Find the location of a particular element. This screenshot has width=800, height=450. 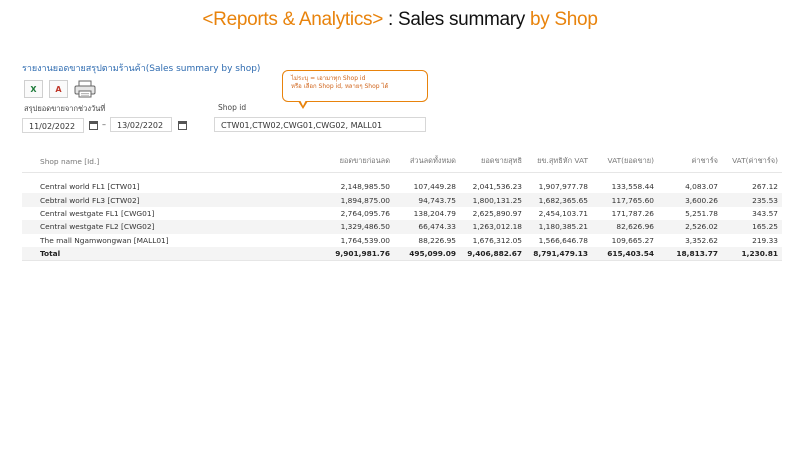

net-ex-vat-cell: 1,682,365.65 is located at coordinates (559, 200).